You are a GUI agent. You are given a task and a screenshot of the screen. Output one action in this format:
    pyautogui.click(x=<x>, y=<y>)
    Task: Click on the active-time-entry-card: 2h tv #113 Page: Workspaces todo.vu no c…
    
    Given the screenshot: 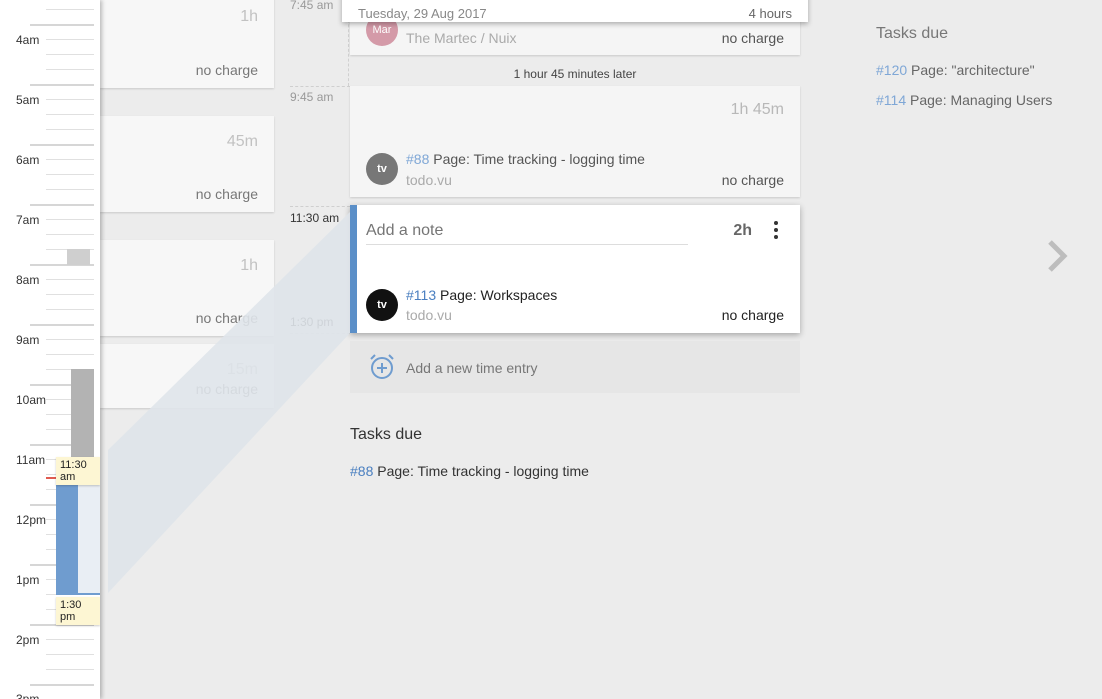 What is the action you would take?
    pyautogui.click(x=575, y=269)
    